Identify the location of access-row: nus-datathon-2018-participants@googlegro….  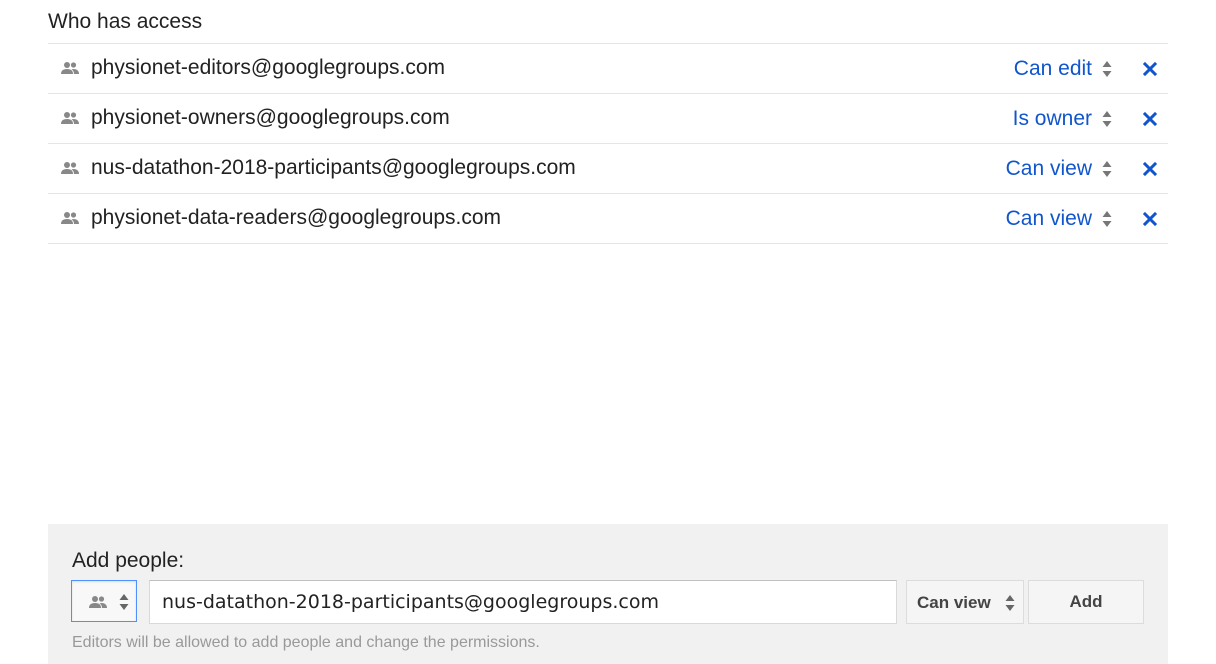
(608, 169).